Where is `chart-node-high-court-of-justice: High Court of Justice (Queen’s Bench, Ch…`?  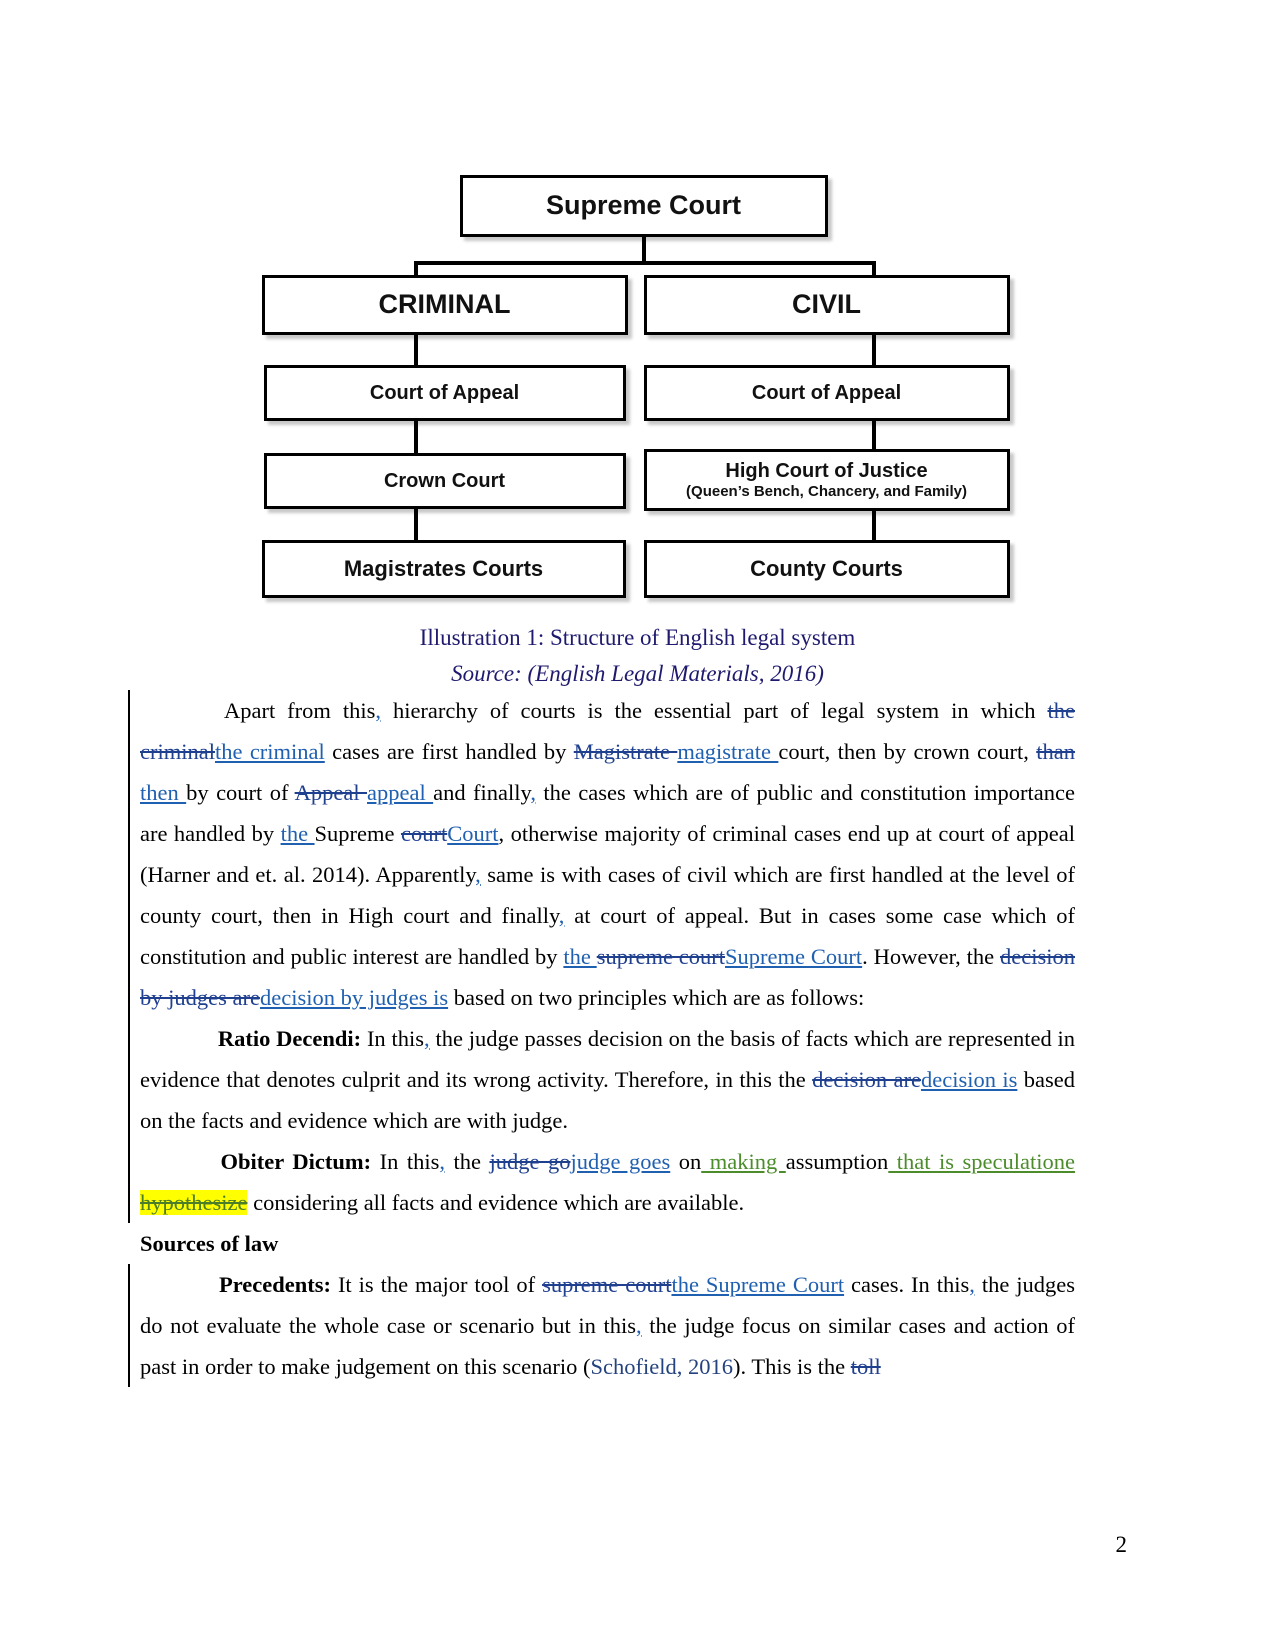 chart-node-high-court-of-justice: High Court of Justice (Queen’s Bench, Ch… is located at coordinates (826, 480).